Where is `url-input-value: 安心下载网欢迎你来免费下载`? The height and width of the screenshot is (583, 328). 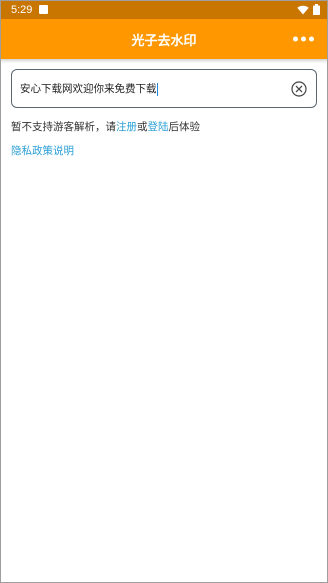 url-input-value: 安心下载网欢迎你来免费下载 is located at coordinates (155, 88).